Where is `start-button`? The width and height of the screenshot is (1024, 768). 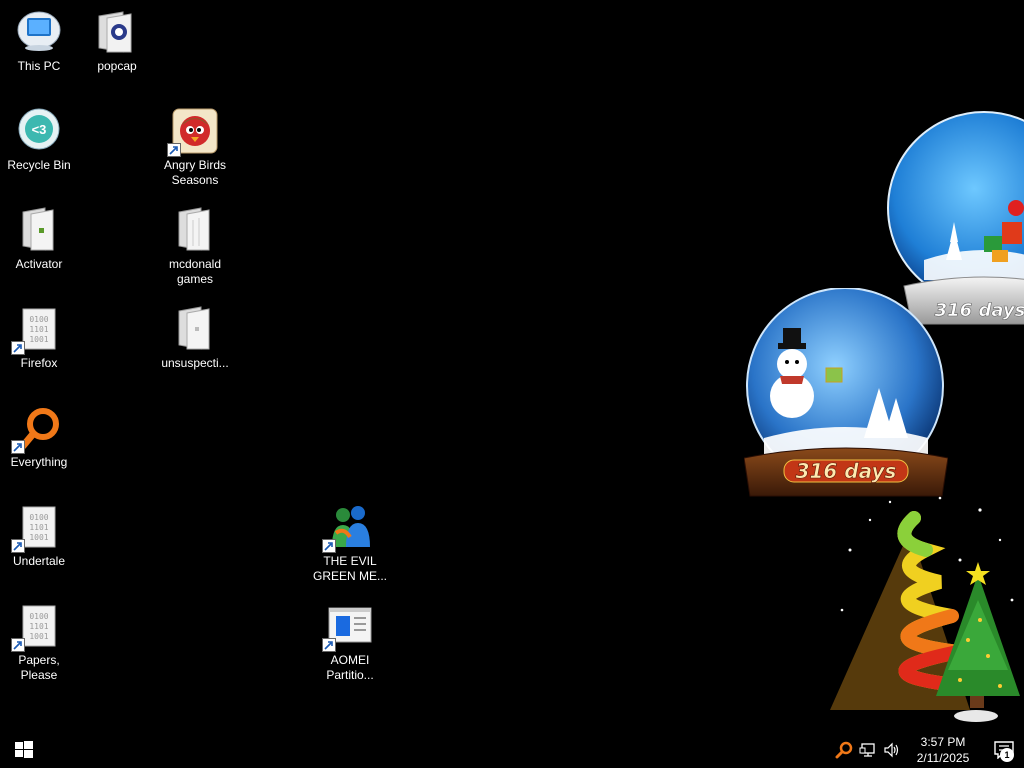 start-button is located at coordinates (24, 750).